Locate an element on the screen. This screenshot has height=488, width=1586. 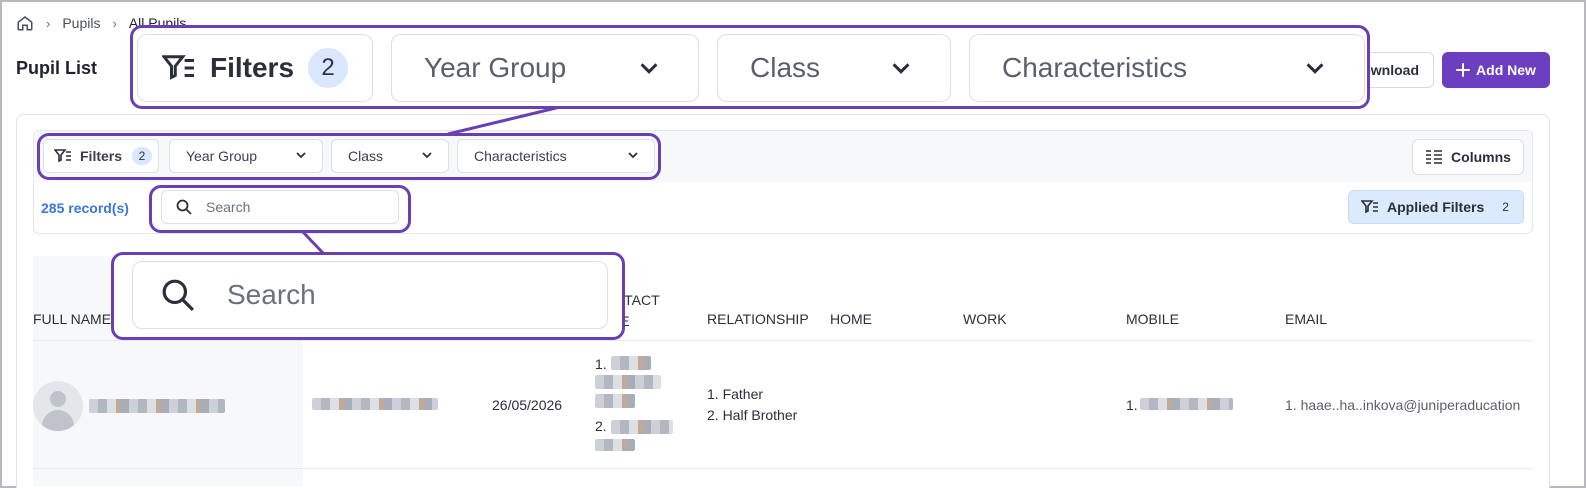
zoomed-class-dropdown: Class is located at coordinates (834, 68).